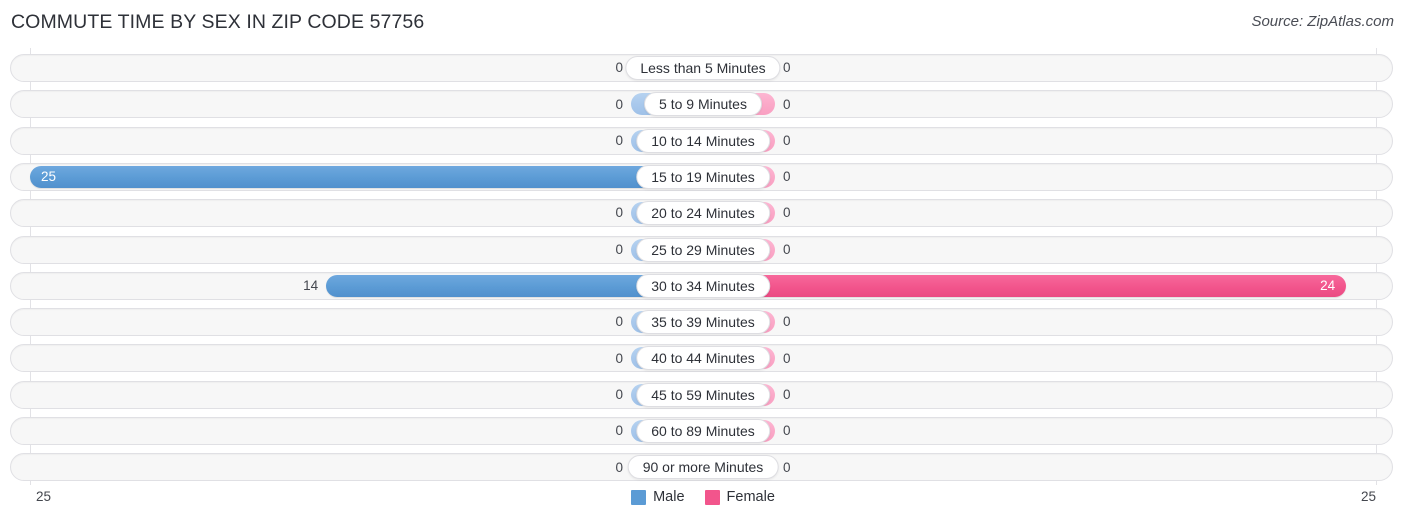  I want to click on chart-footer: 25 25 Male Female, so click(703, 503).